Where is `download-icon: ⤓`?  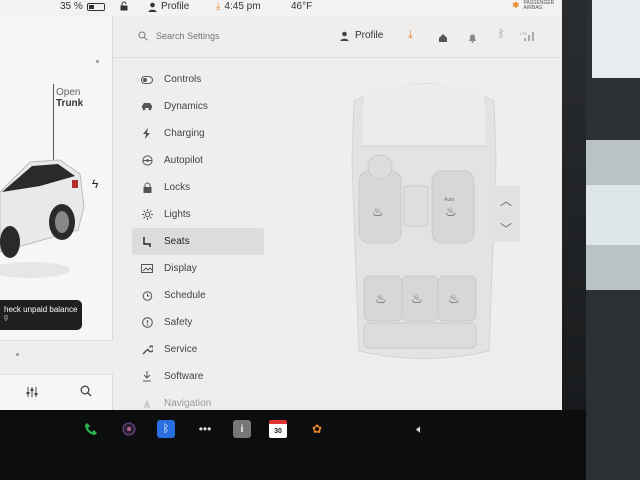
download-icon: ⤓ is located at coordinates (218, 6).